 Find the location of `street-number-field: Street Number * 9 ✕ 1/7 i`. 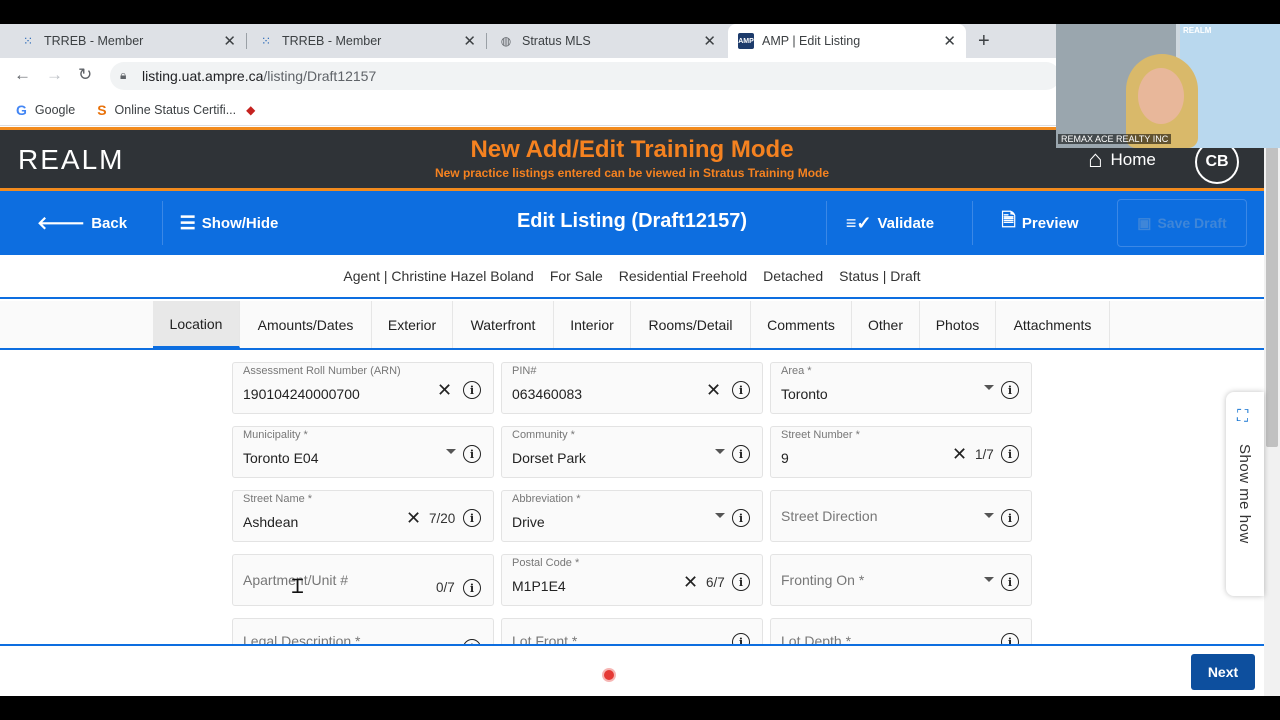

street-number-field: Street Number * 9 ✕ 1/7 i is located at coordinates (901, 452).